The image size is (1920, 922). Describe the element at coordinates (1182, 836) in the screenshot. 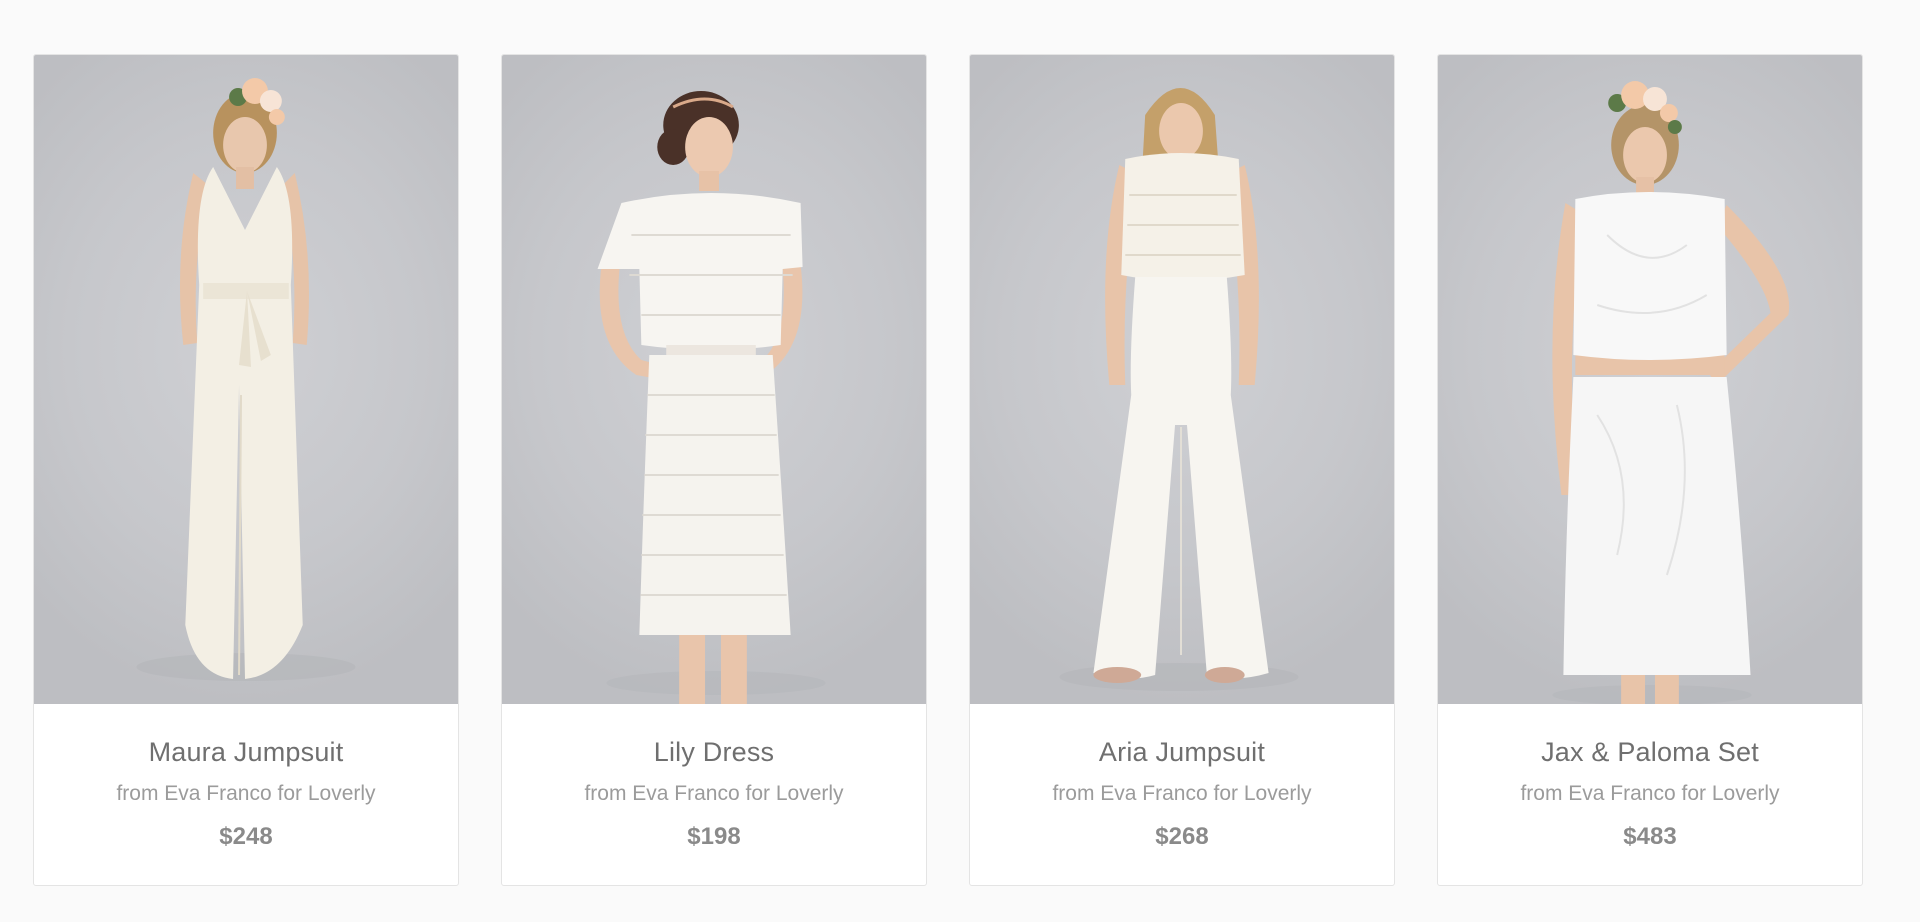

I see `product-price: $268` at that location.